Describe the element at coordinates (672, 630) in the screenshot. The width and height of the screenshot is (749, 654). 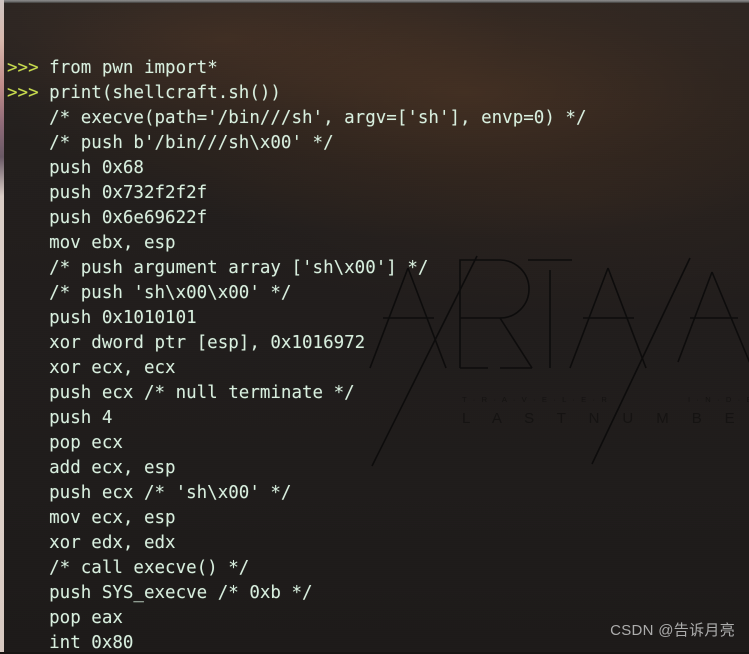
I see `csdn-watermark: CSDN @告诉月亮` at that location.